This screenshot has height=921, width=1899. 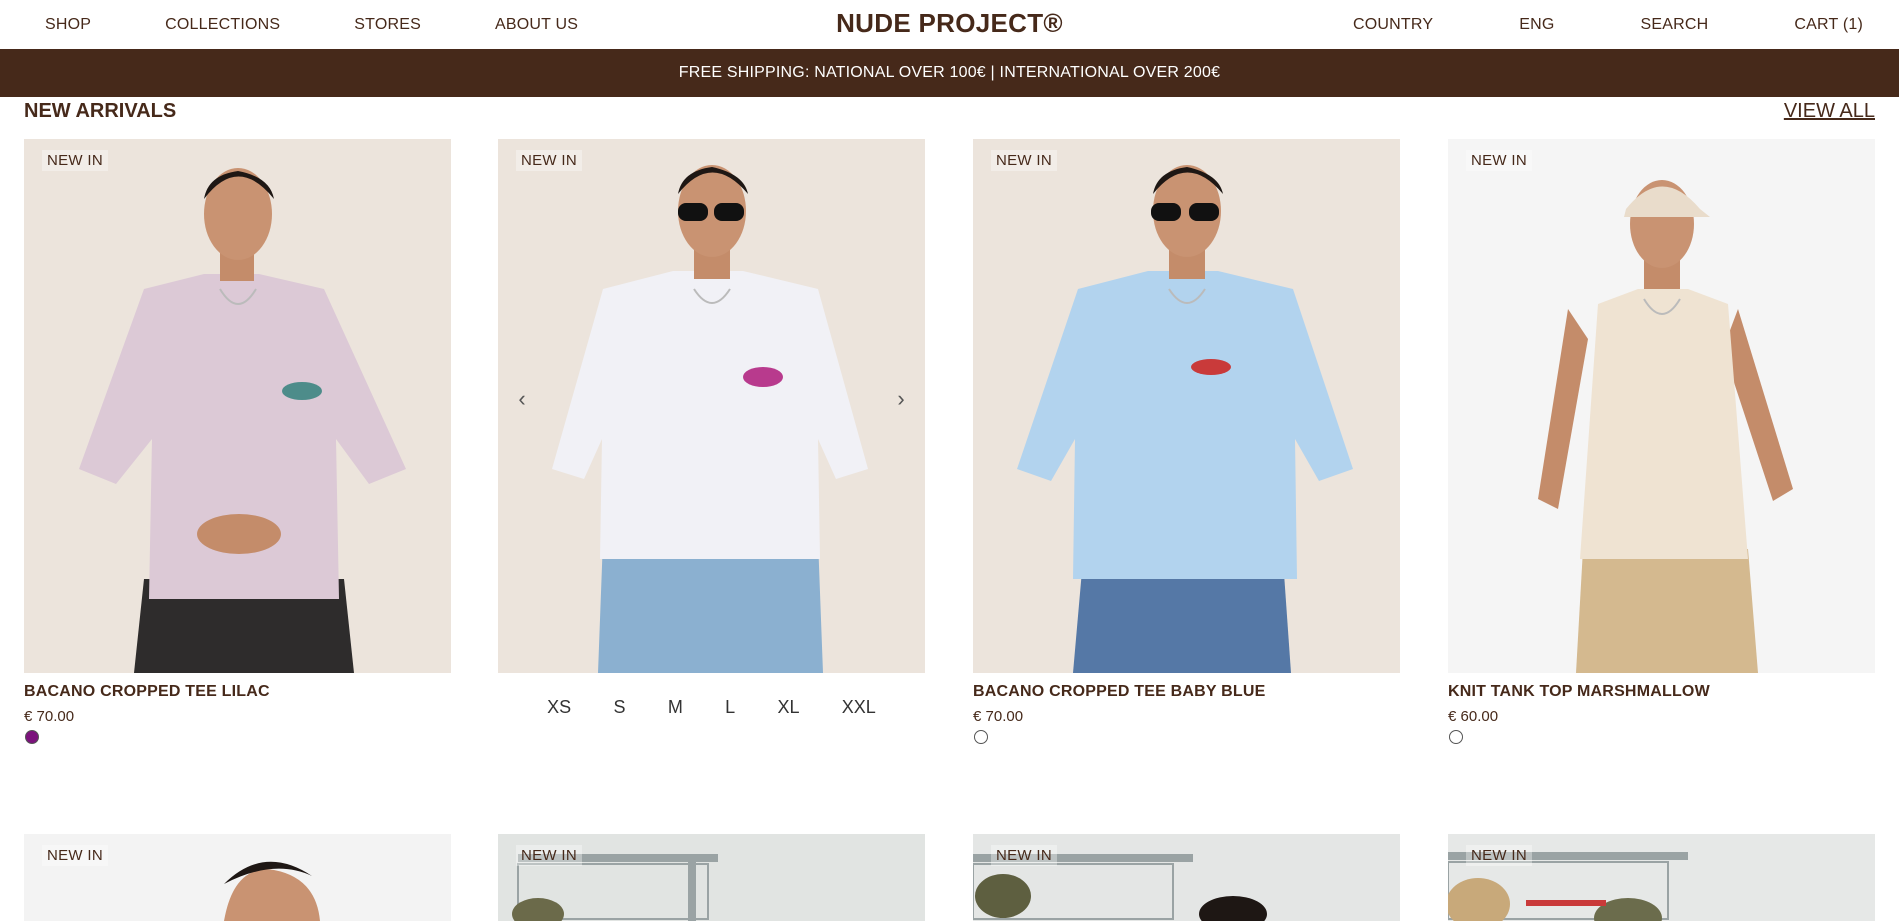 What do you see at coordinates (859, 710) in the screenshot?
I see `size-option-xxl: XXL` at bounding box center [859, 710].